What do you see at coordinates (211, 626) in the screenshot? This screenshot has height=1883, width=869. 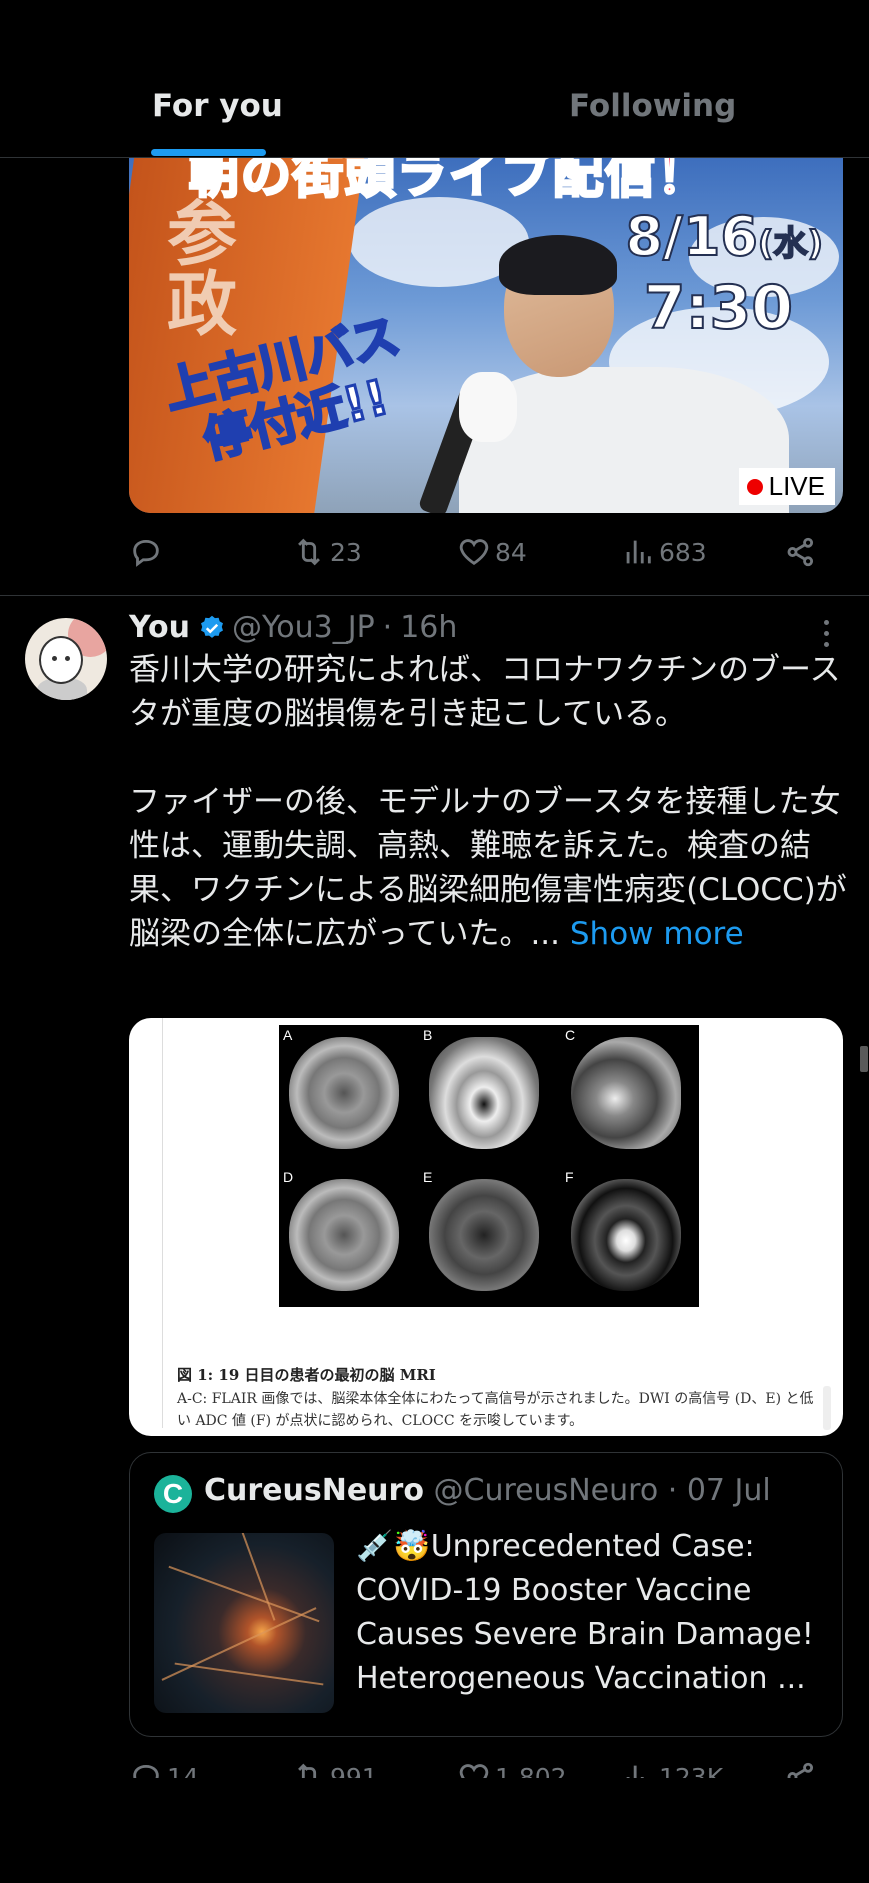 I see `verified-badge-icon` at bounding box center [211, 626].